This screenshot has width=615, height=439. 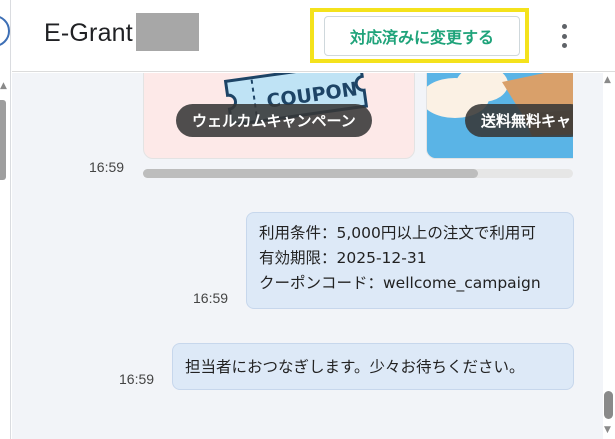 I want to click on carousel-scrollbar-thumb, so click(x=311, y=173).